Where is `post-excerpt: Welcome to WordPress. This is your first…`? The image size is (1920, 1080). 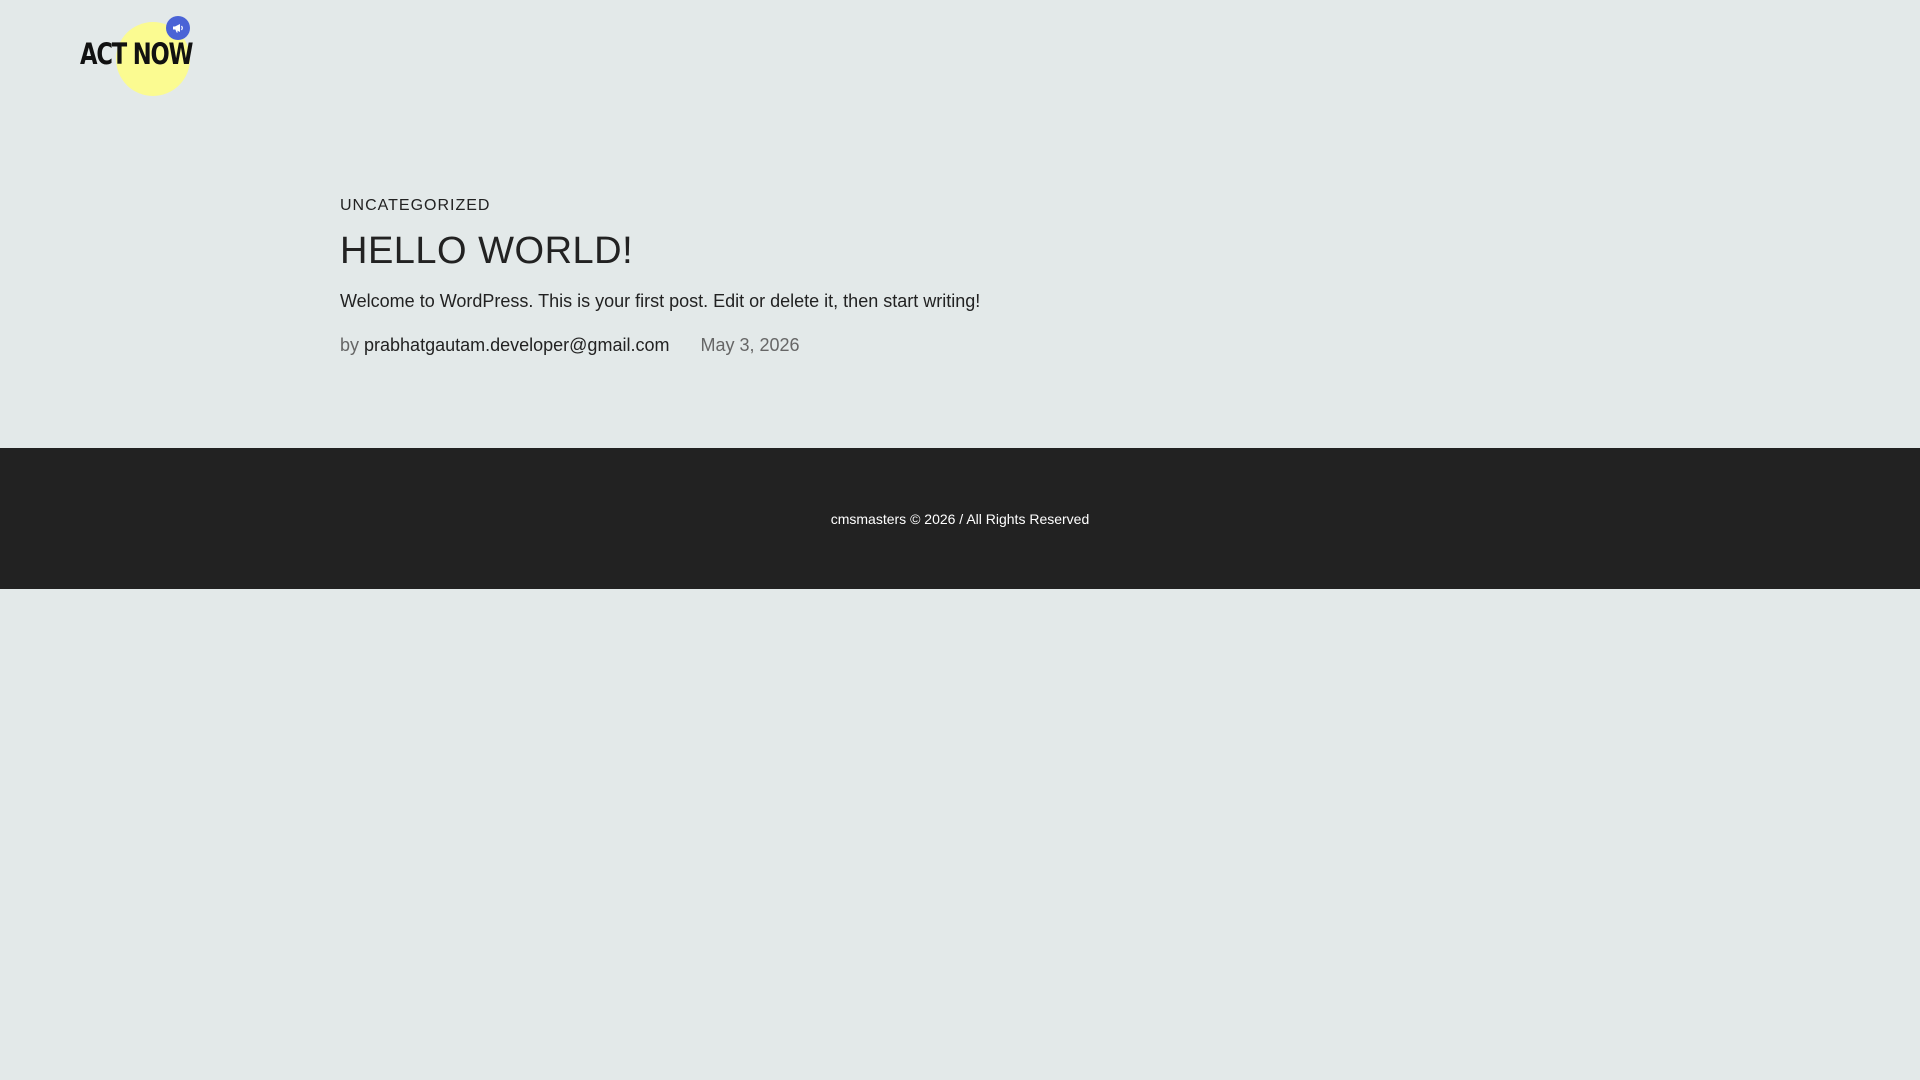
post-excerpt: Welcome to WordPress. This is your first… is located at coordinates (660, 301).